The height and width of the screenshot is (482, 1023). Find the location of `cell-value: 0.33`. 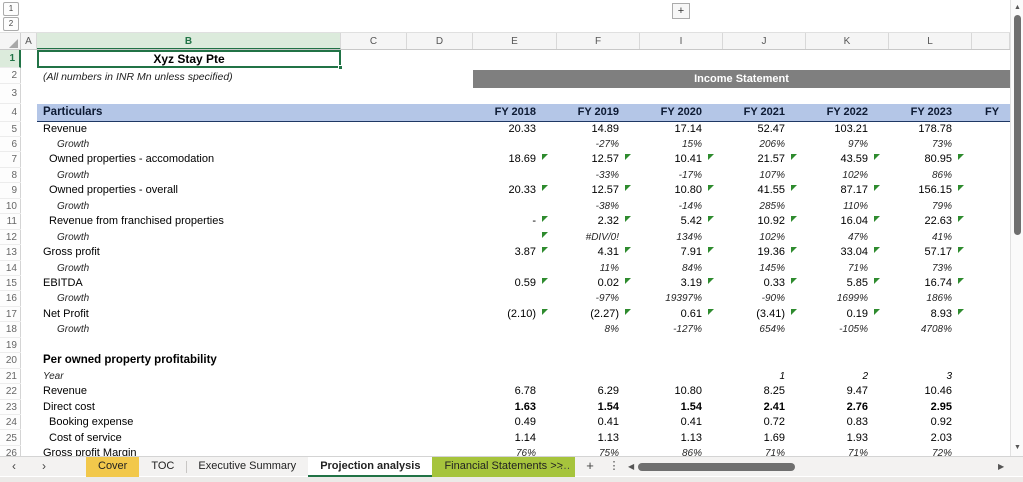

cell-value: 0.33 is located at coordinates (764, 283).